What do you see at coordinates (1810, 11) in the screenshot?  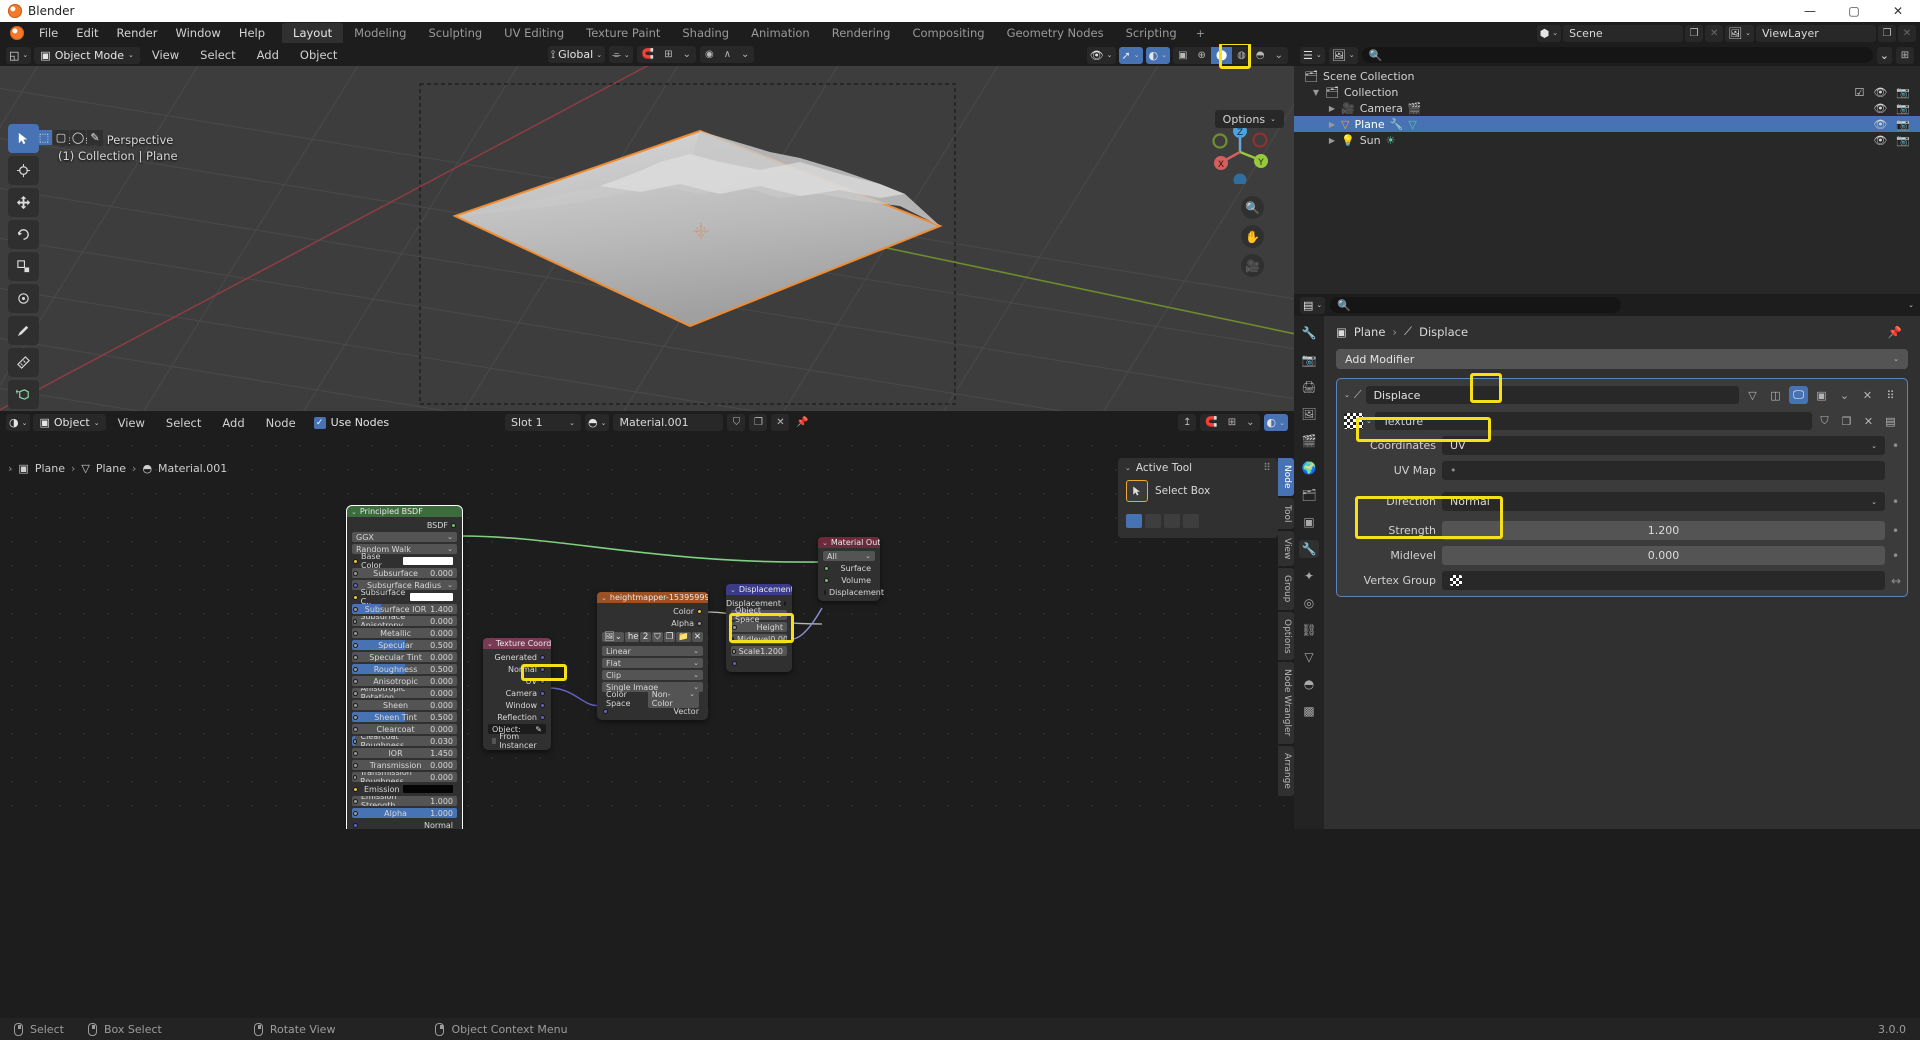 I see `minimize-button: —` at bounding box center [1810, 11].